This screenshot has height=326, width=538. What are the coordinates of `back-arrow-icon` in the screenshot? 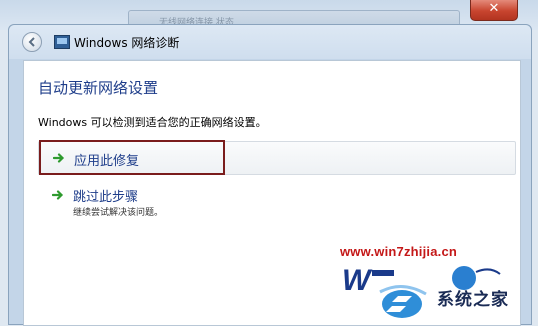 It's located at (31, 42).